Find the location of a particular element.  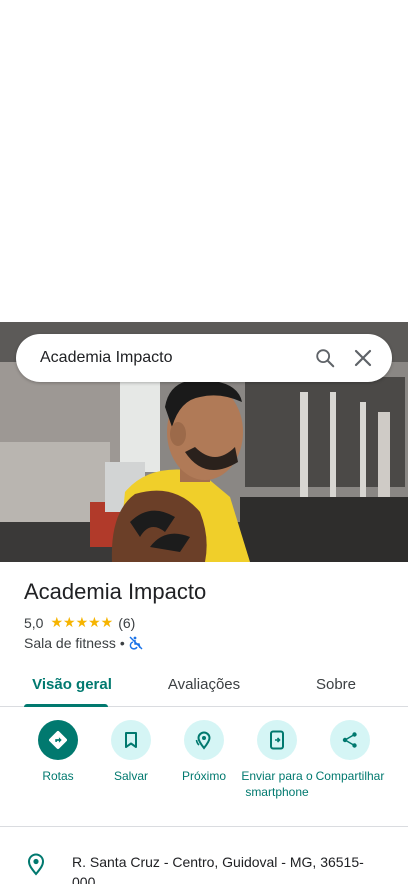

directions-label: Rotas is located at coordinates (58, 776).